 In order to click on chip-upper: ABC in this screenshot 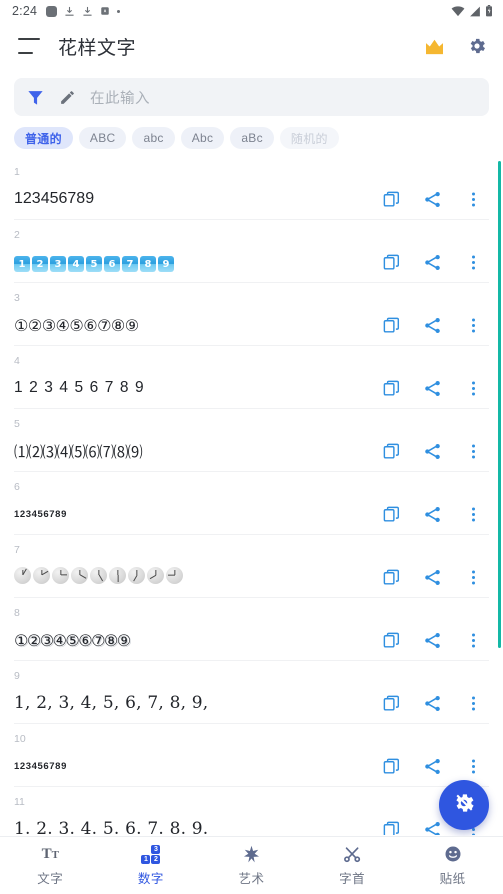, I will do `click(102, 138)`.